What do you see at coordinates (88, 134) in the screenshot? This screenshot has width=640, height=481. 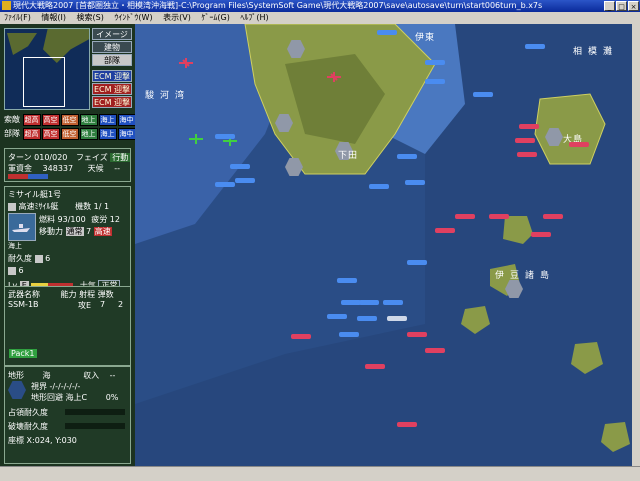 I see `filter-unit-ground: 地上` at bounding box center [88, 134].